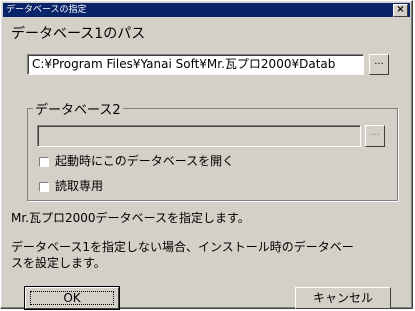 This screenshot has height=311, width=415. Describe the element at coordinates (144, 160) in the screenshot. I see `open-on-start-label: 起動時にこのデータベースを開く` at that location.